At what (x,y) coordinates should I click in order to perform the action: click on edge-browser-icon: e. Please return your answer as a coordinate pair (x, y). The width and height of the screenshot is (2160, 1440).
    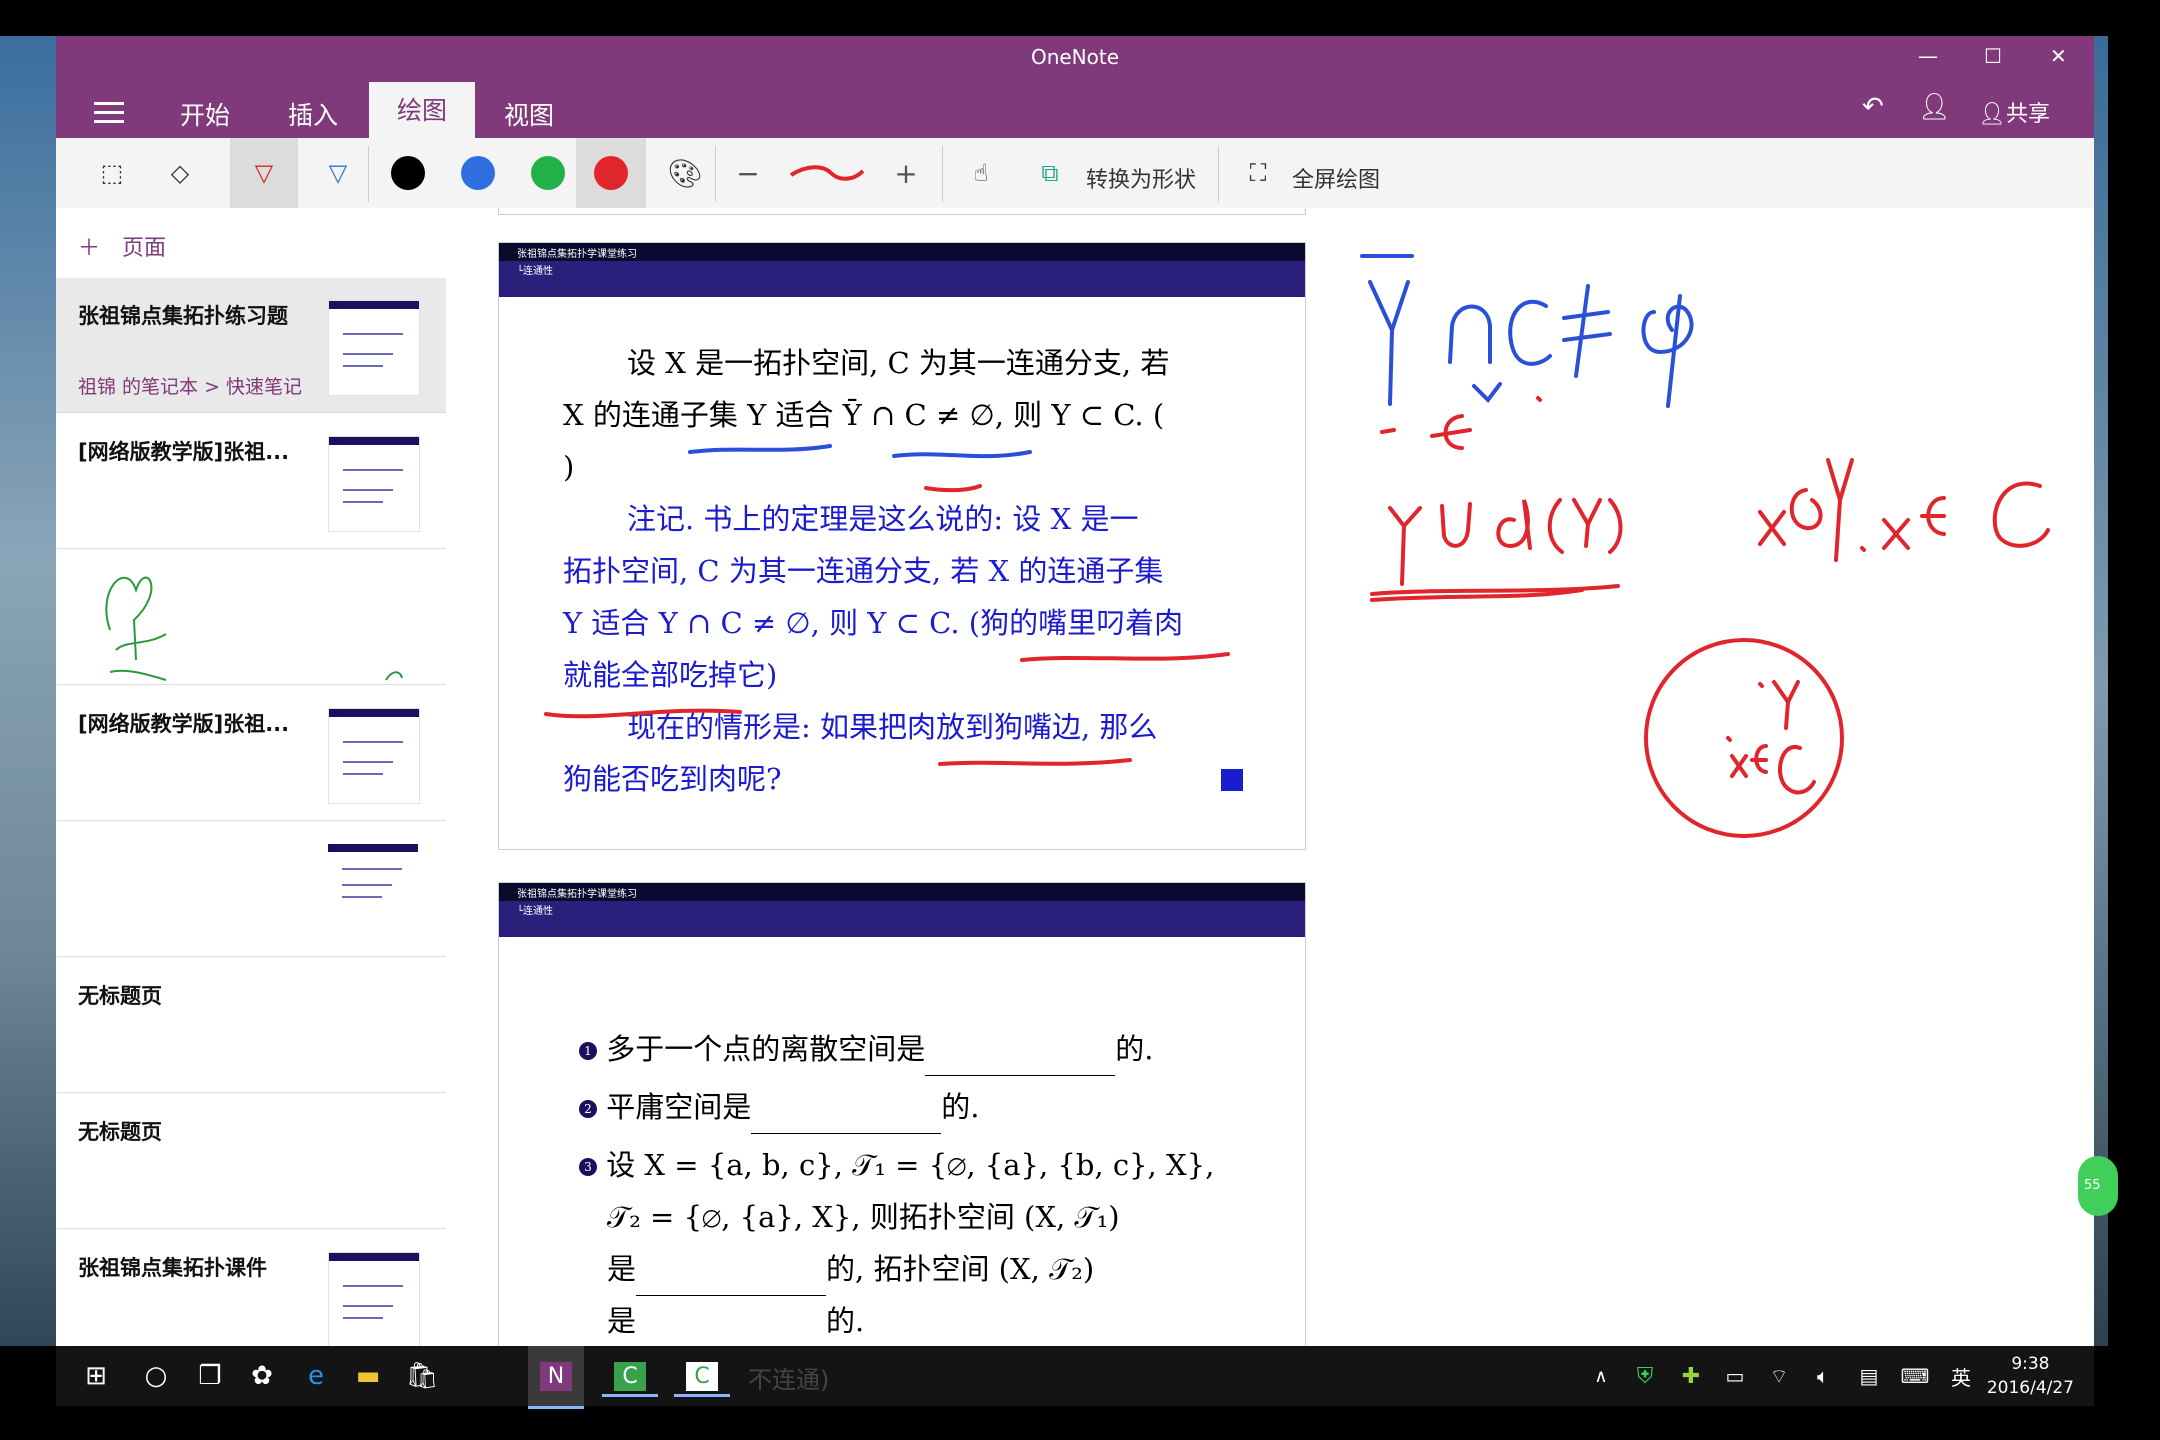
    Looking at the image, I should click on (316, 1376).